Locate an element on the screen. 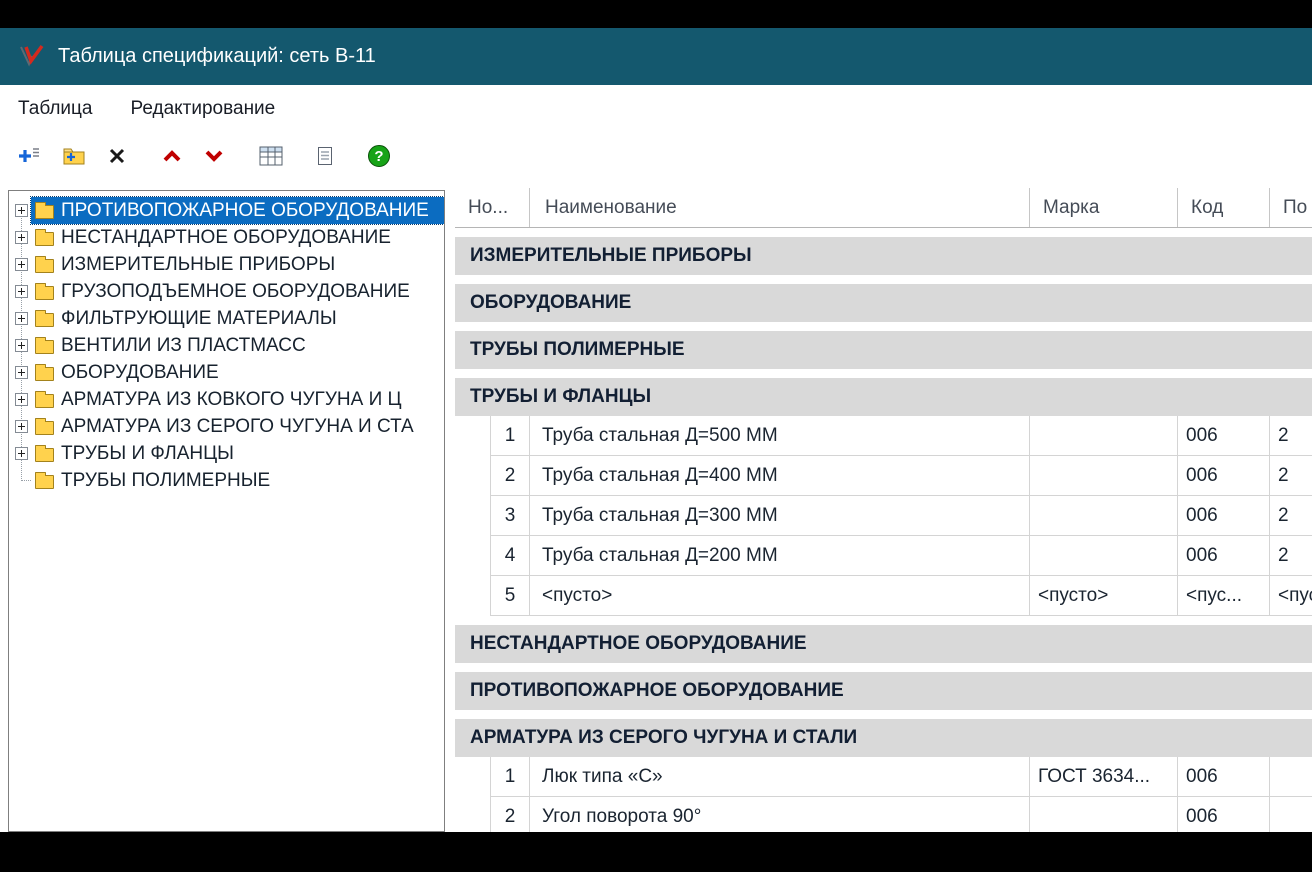 Image resolution: width=1312 pixels, height=872 pixels. column-header-po: По is located at coordinates (1291, 207).